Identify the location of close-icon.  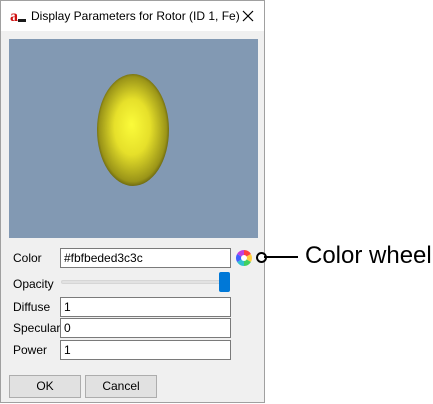
(248, 16).